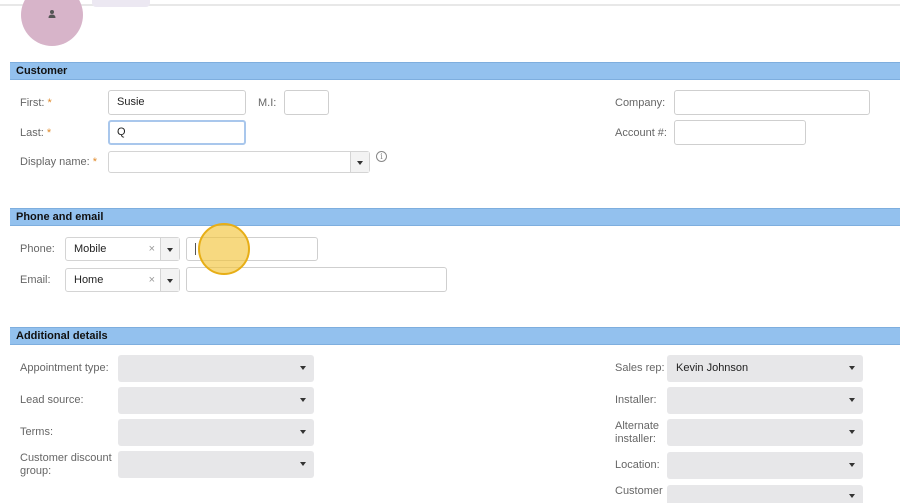 The width and height of the screenshot is (900, 503). Describe the element at coordinates (122, 249) in the screenshot. I see `phone-type-select: Mobile ×` at that location.